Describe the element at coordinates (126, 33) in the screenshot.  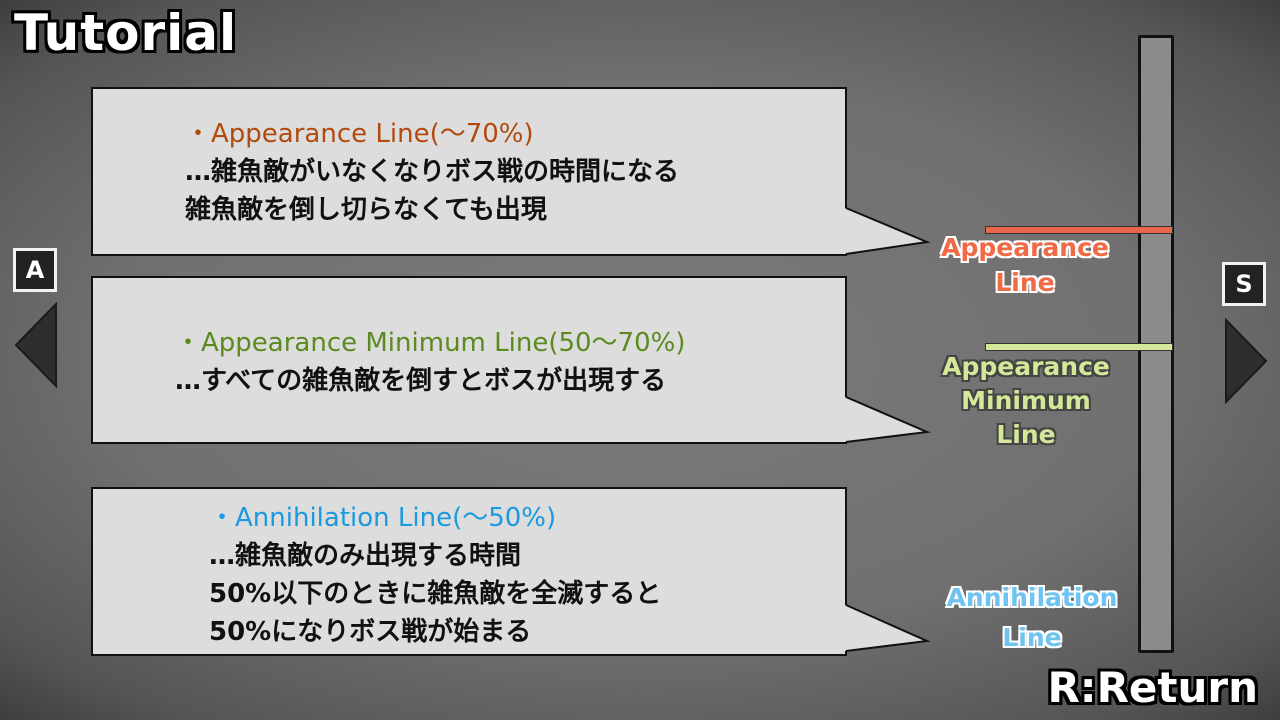
I see `page-title: Tutorial` at that location.